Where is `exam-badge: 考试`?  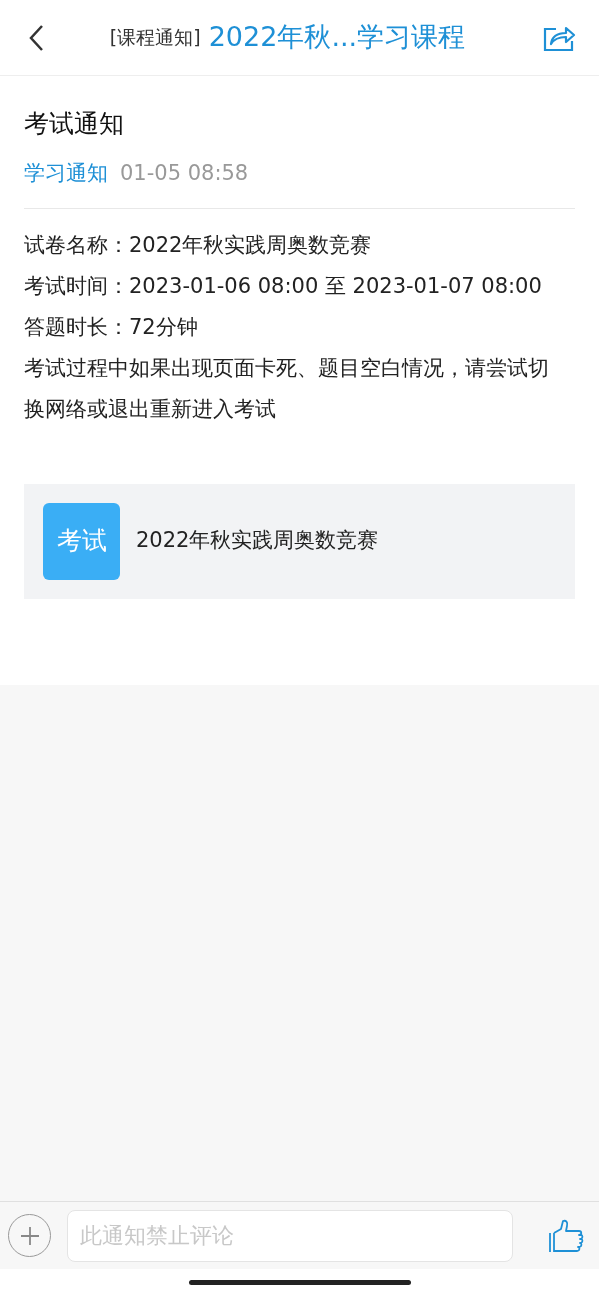 exam-badge: 考试 is located at coordinates (81, 541).